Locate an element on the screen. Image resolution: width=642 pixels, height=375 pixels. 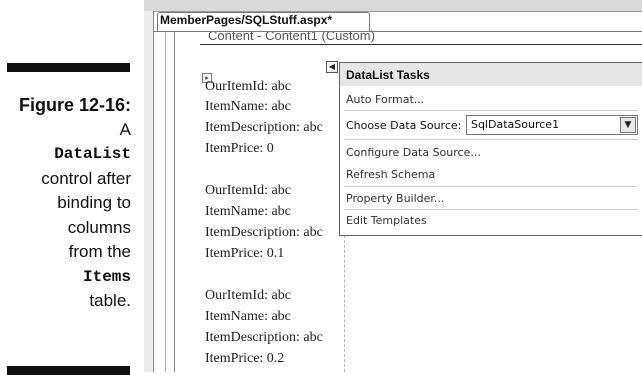
datalist-field: ItemPrice: 0.2 is located at coordinates (245, 358).